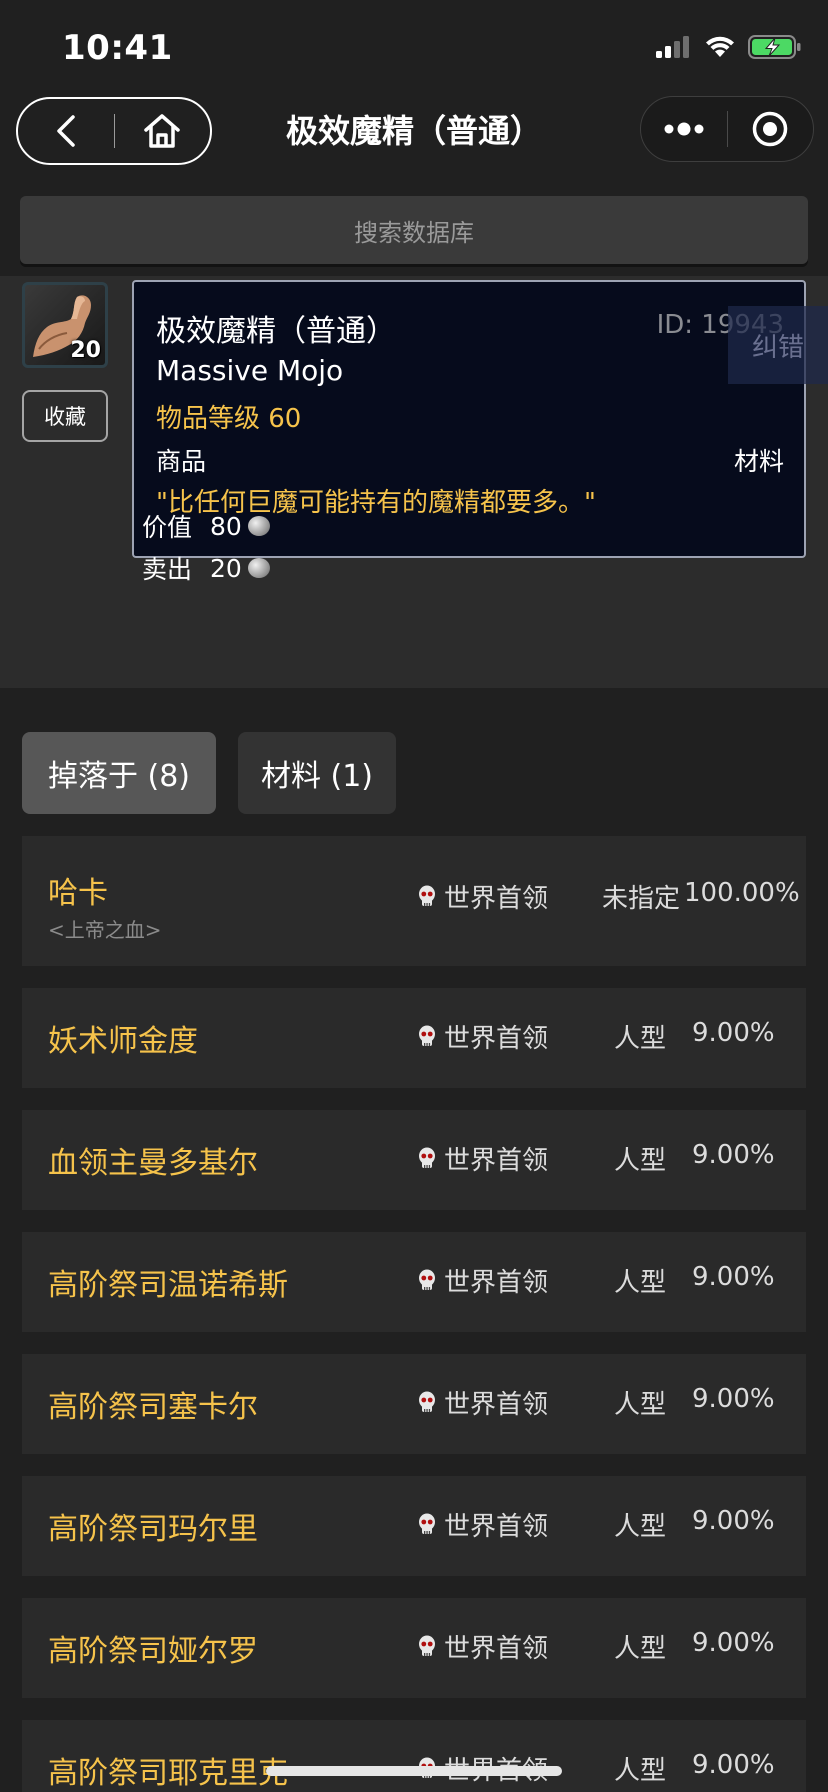 Image resolution: width=828 pixels, height=1792 pixels. Describe the element at coordinates (414, 1282) in the screenshot. I see `drop-row: 高阶祭司温诺希斯 世界首领 人型 9.00%` at that location.